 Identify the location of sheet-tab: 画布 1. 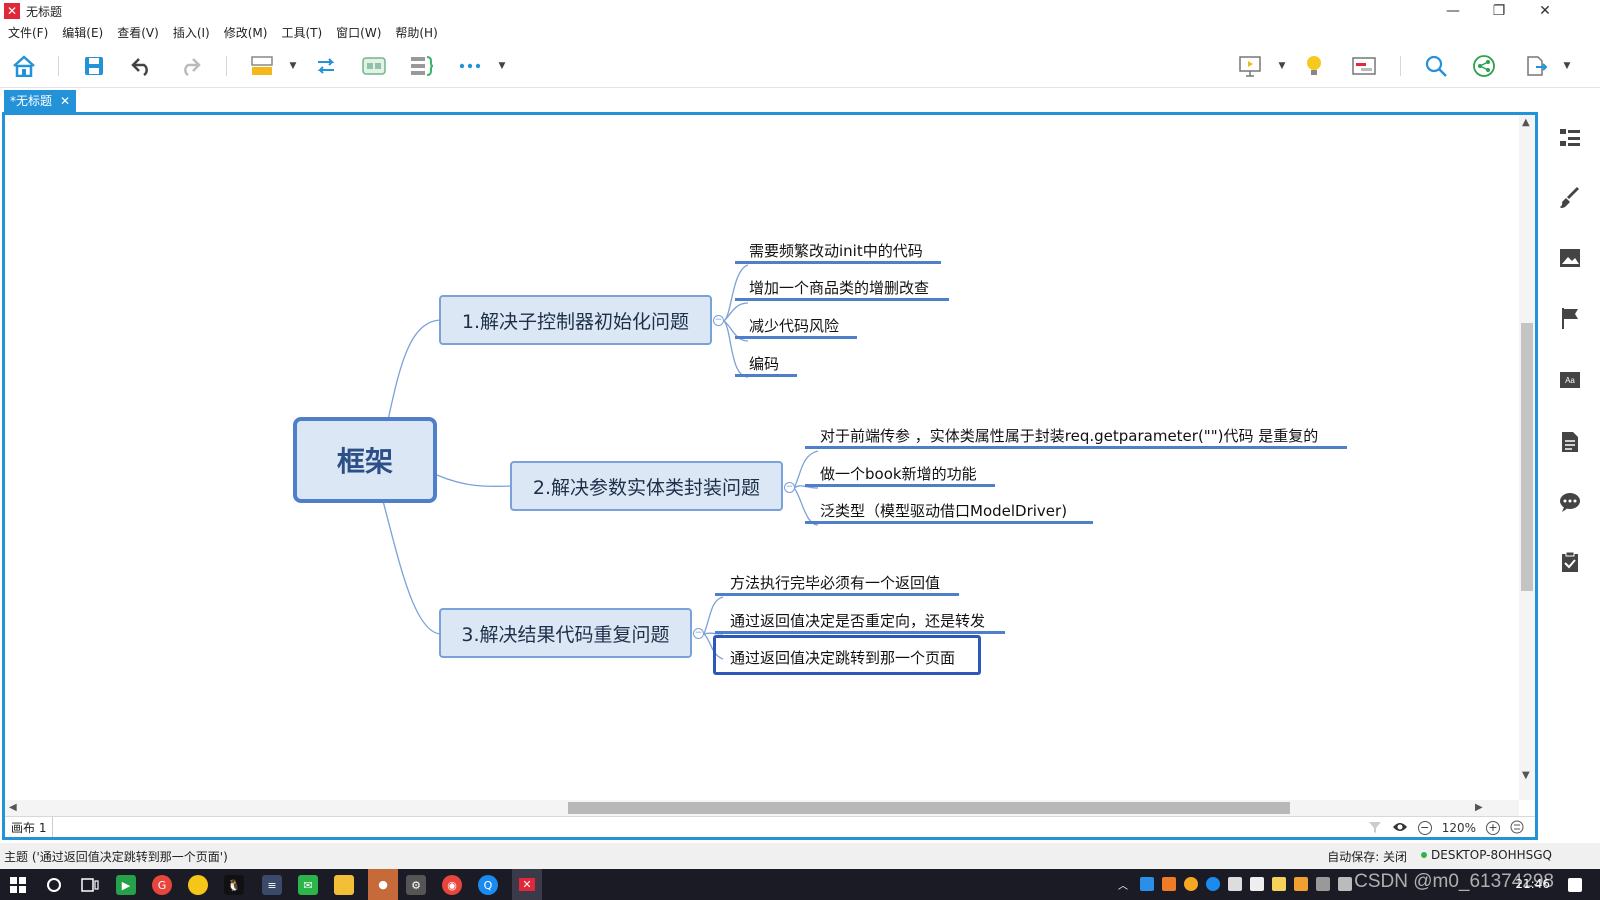
(29, 826).